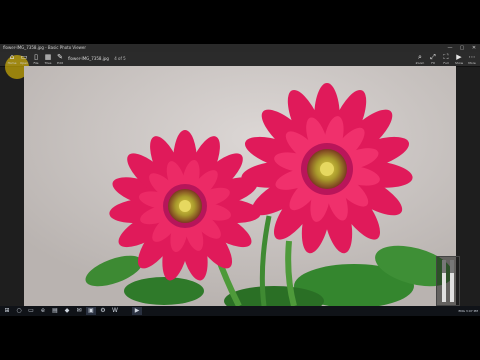 Image resolution: width=480 pixels, height=360 pixels. What do you see at coordinates (67, 311) in the screenshot?
I see `store-icon: ◆` at bounding box center [67, 311].